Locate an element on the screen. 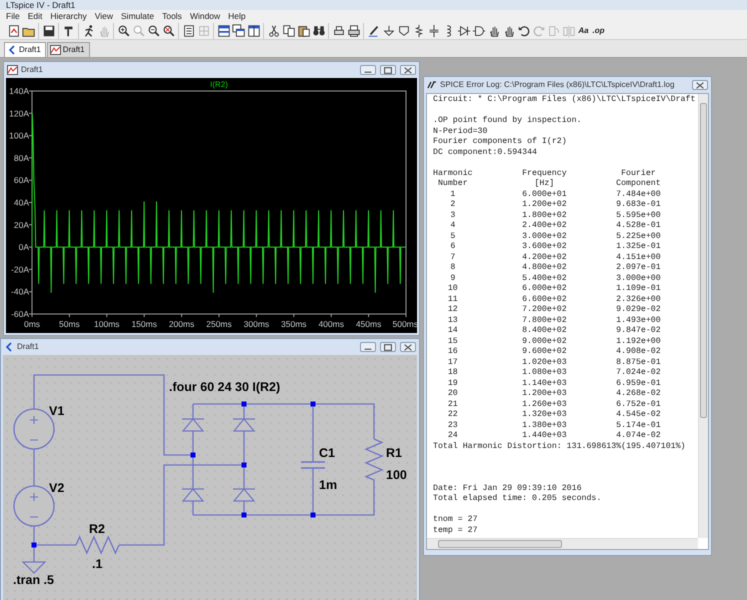 Image resolution: width=747 pixels, height=600 pixels. table-cell-text: 4 is located at coordinates (452, 226).